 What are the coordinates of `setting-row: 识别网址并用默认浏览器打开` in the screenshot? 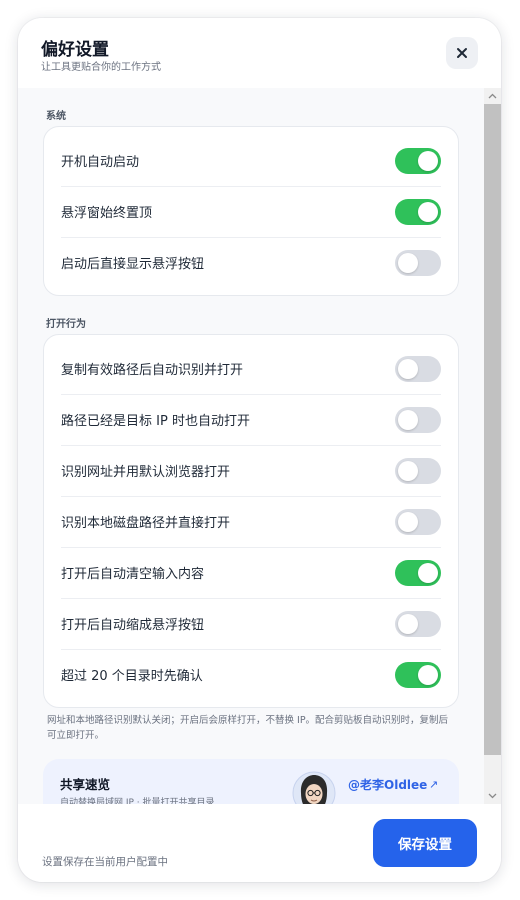 It's located at (251, 471).